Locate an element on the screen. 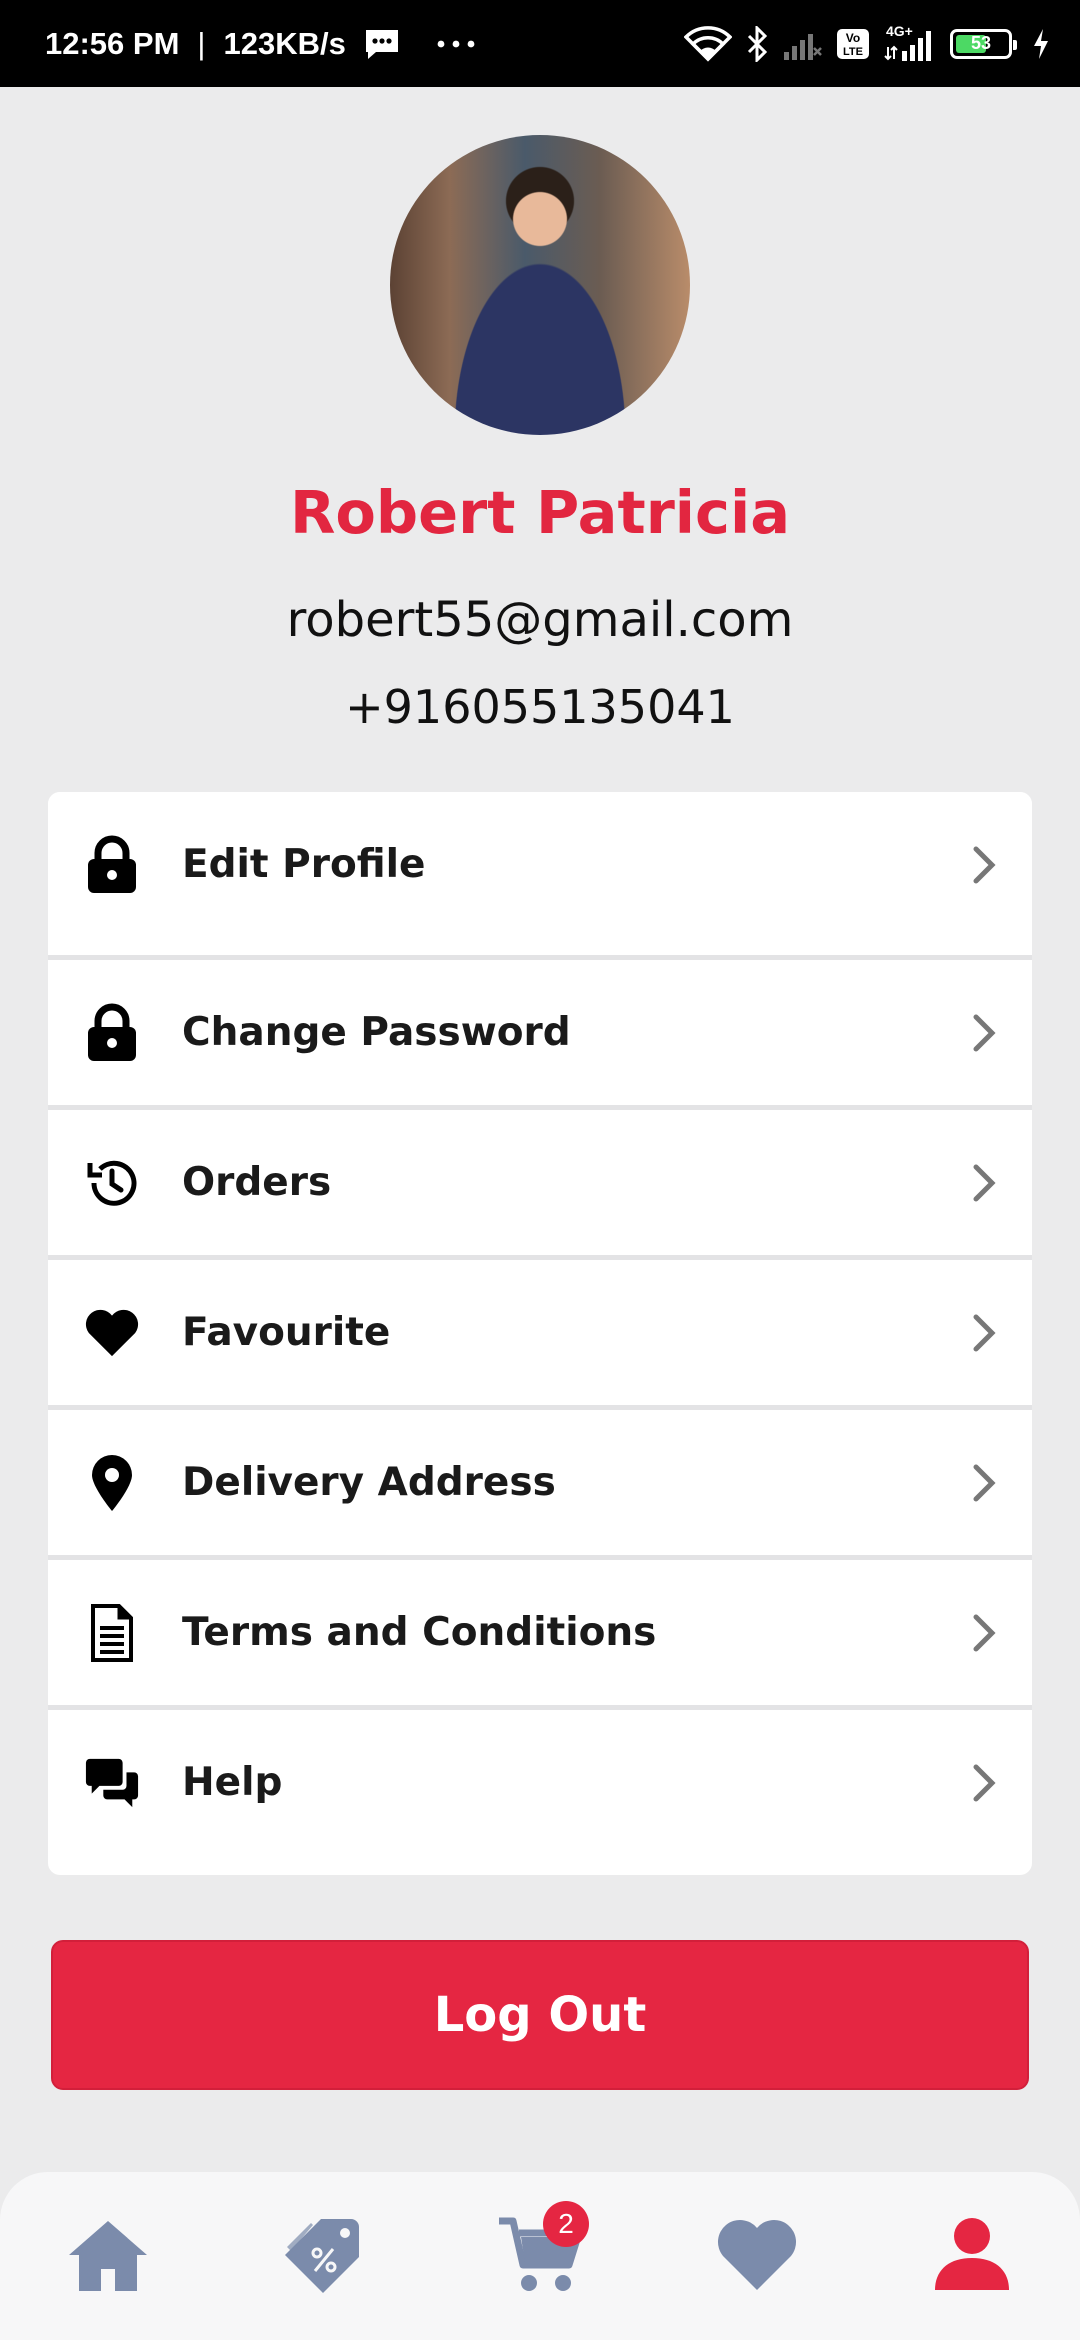 The width and height of the screenshot is (1080, 2340). logout-button: Log Out is located at coordinates (540, 2015).